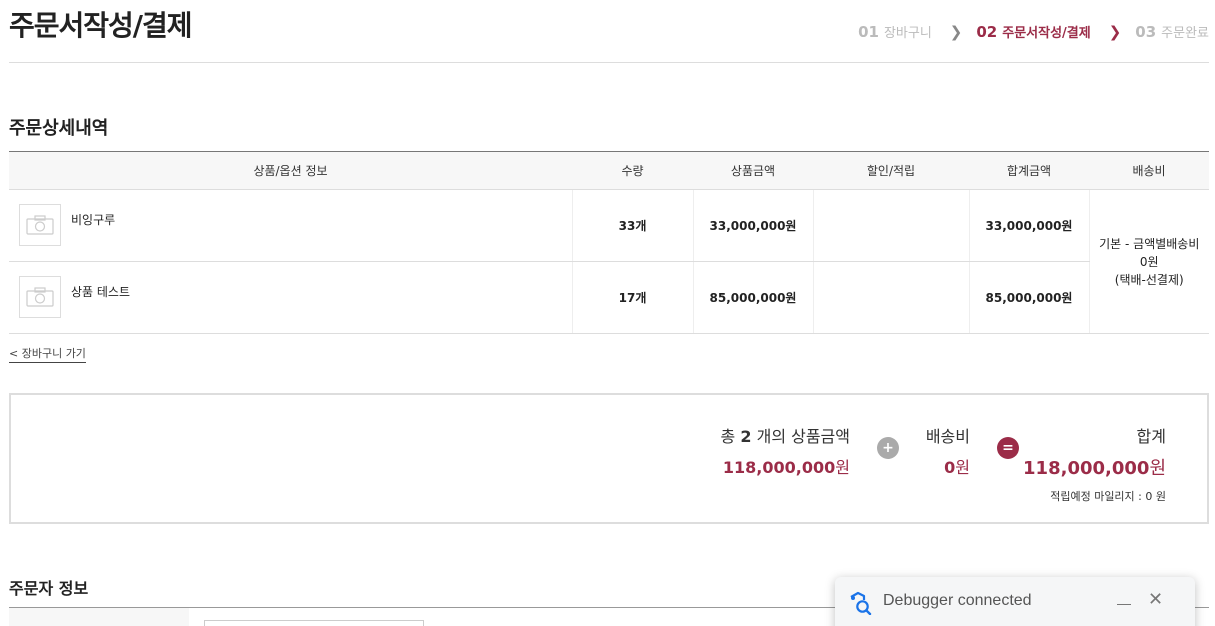 The height and width of the screenshot is (626, 1215). I want to click on shipping-label: 배송비, so click(947, 436).